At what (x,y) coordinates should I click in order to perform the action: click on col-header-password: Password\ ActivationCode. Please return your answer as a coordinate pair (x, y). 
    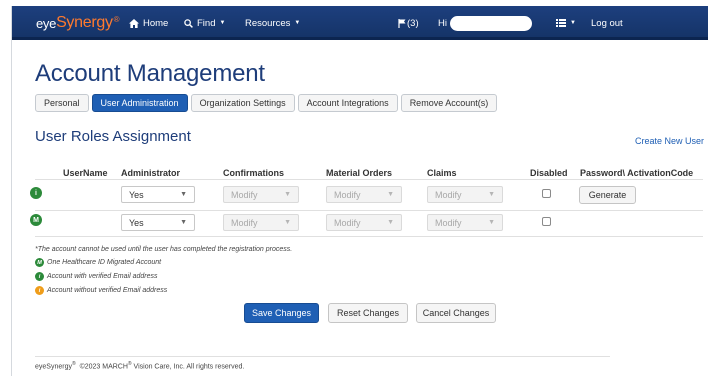
    Looking at the image, I should click on (637, 173).